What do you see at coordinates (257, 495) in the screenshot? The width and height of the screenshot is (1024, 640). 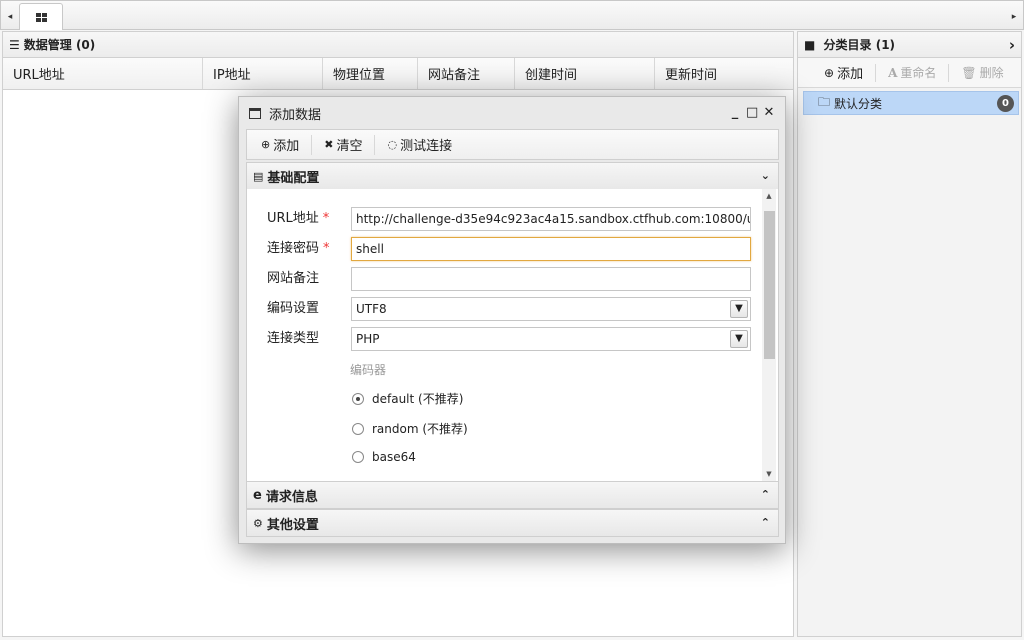 I see `ie-icon: e` at bounding box center [257, 495].